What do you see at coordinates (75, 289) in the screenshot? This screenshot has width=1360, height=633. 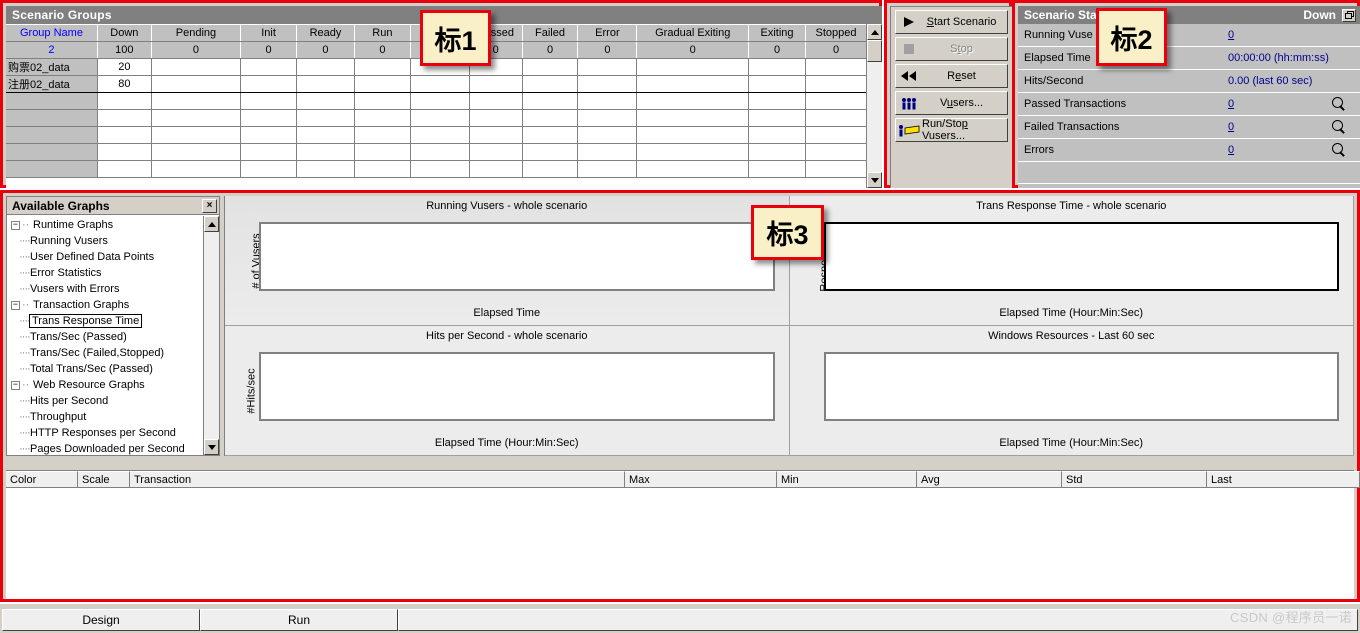 I see `tree-node-label: Vusers with Errors` at bounding box center [75, 289].